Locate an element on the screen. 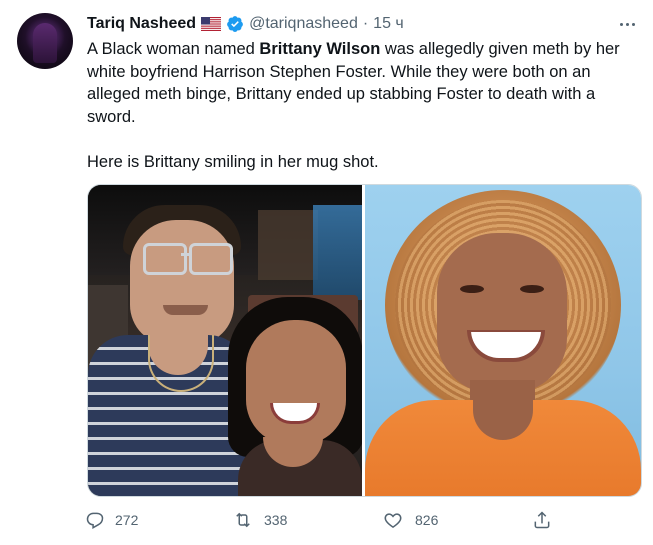  tweet-timestamp: 15 ч is located at coordinates (388, 24).